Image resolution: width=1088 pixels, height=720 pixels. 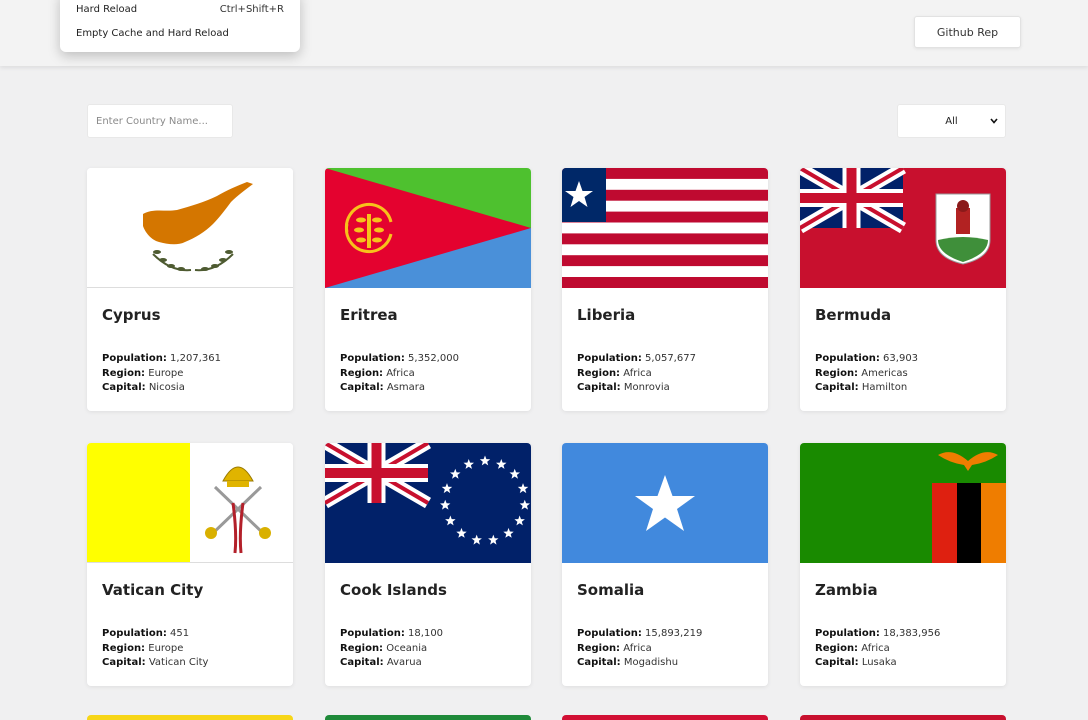 What do you see at coordinates (901, 358) in the screenshot?
I see `population-value: 63,903` at bounding box center [901, 358].